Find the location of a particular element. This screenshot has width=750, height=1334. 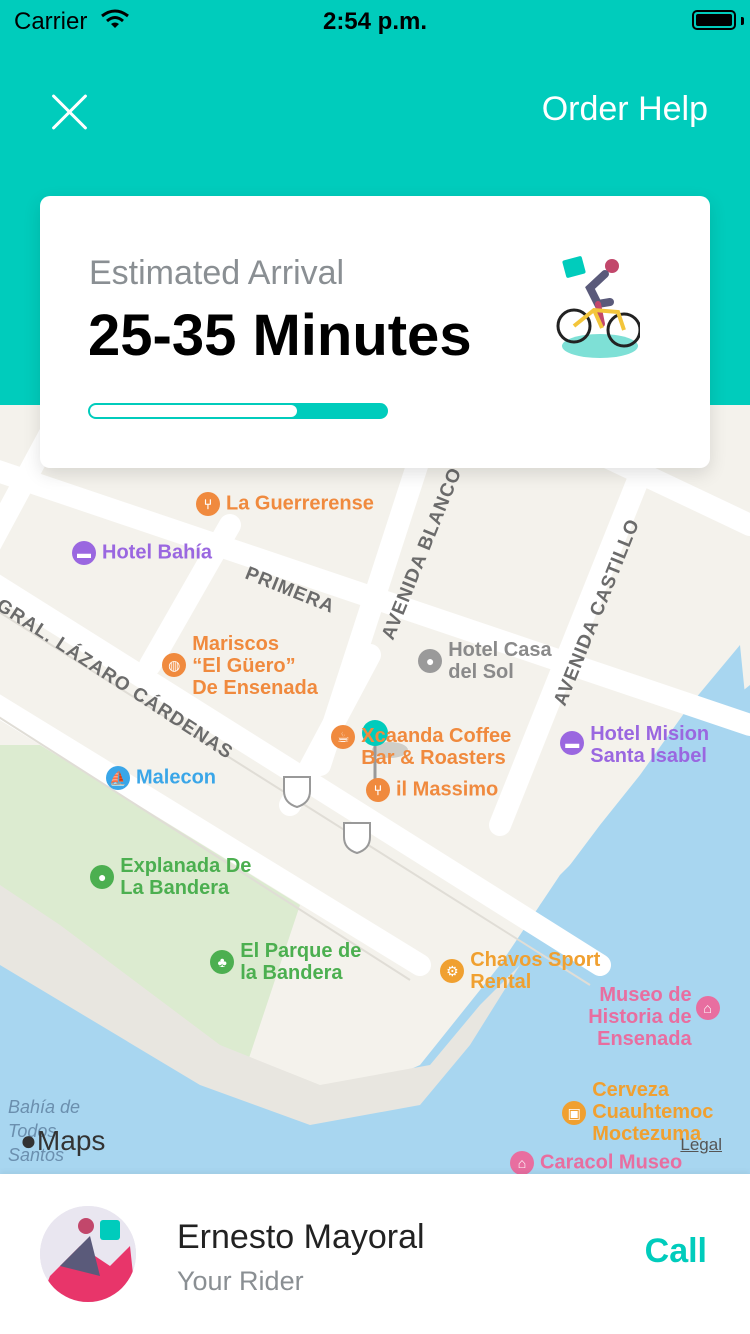

eta-value: 25-35 Minutes is located at coordinates (280, 335).